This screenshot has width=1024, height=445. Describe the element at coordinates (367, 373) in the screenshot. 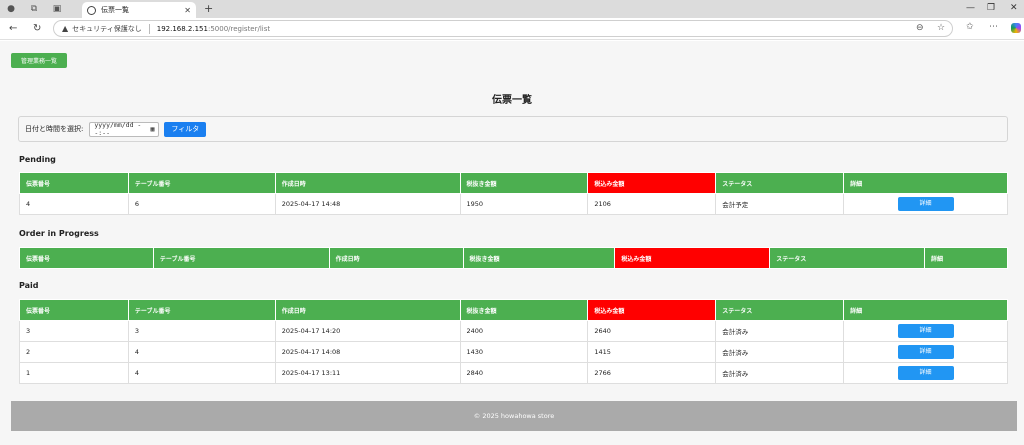

I see `cell-created: 2025-04-17 13:11` at that location.